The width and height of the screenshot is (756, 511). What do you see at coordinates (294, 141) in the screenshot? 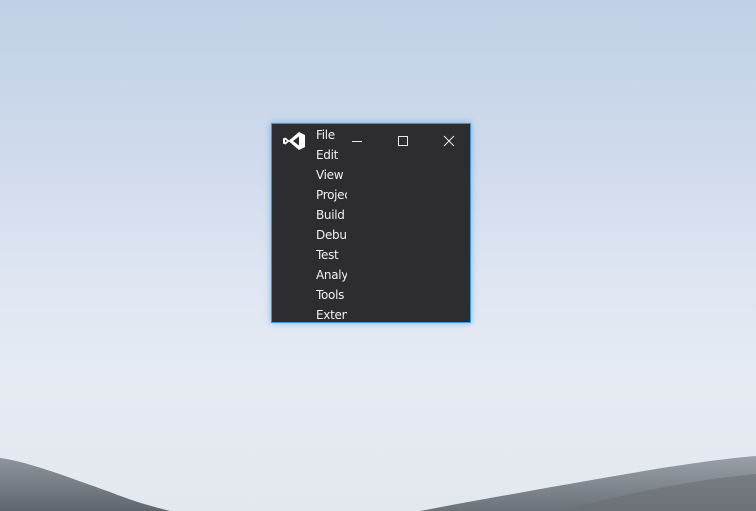
I see `visual-studio-logo-icon` at bounding box center [294, 141].